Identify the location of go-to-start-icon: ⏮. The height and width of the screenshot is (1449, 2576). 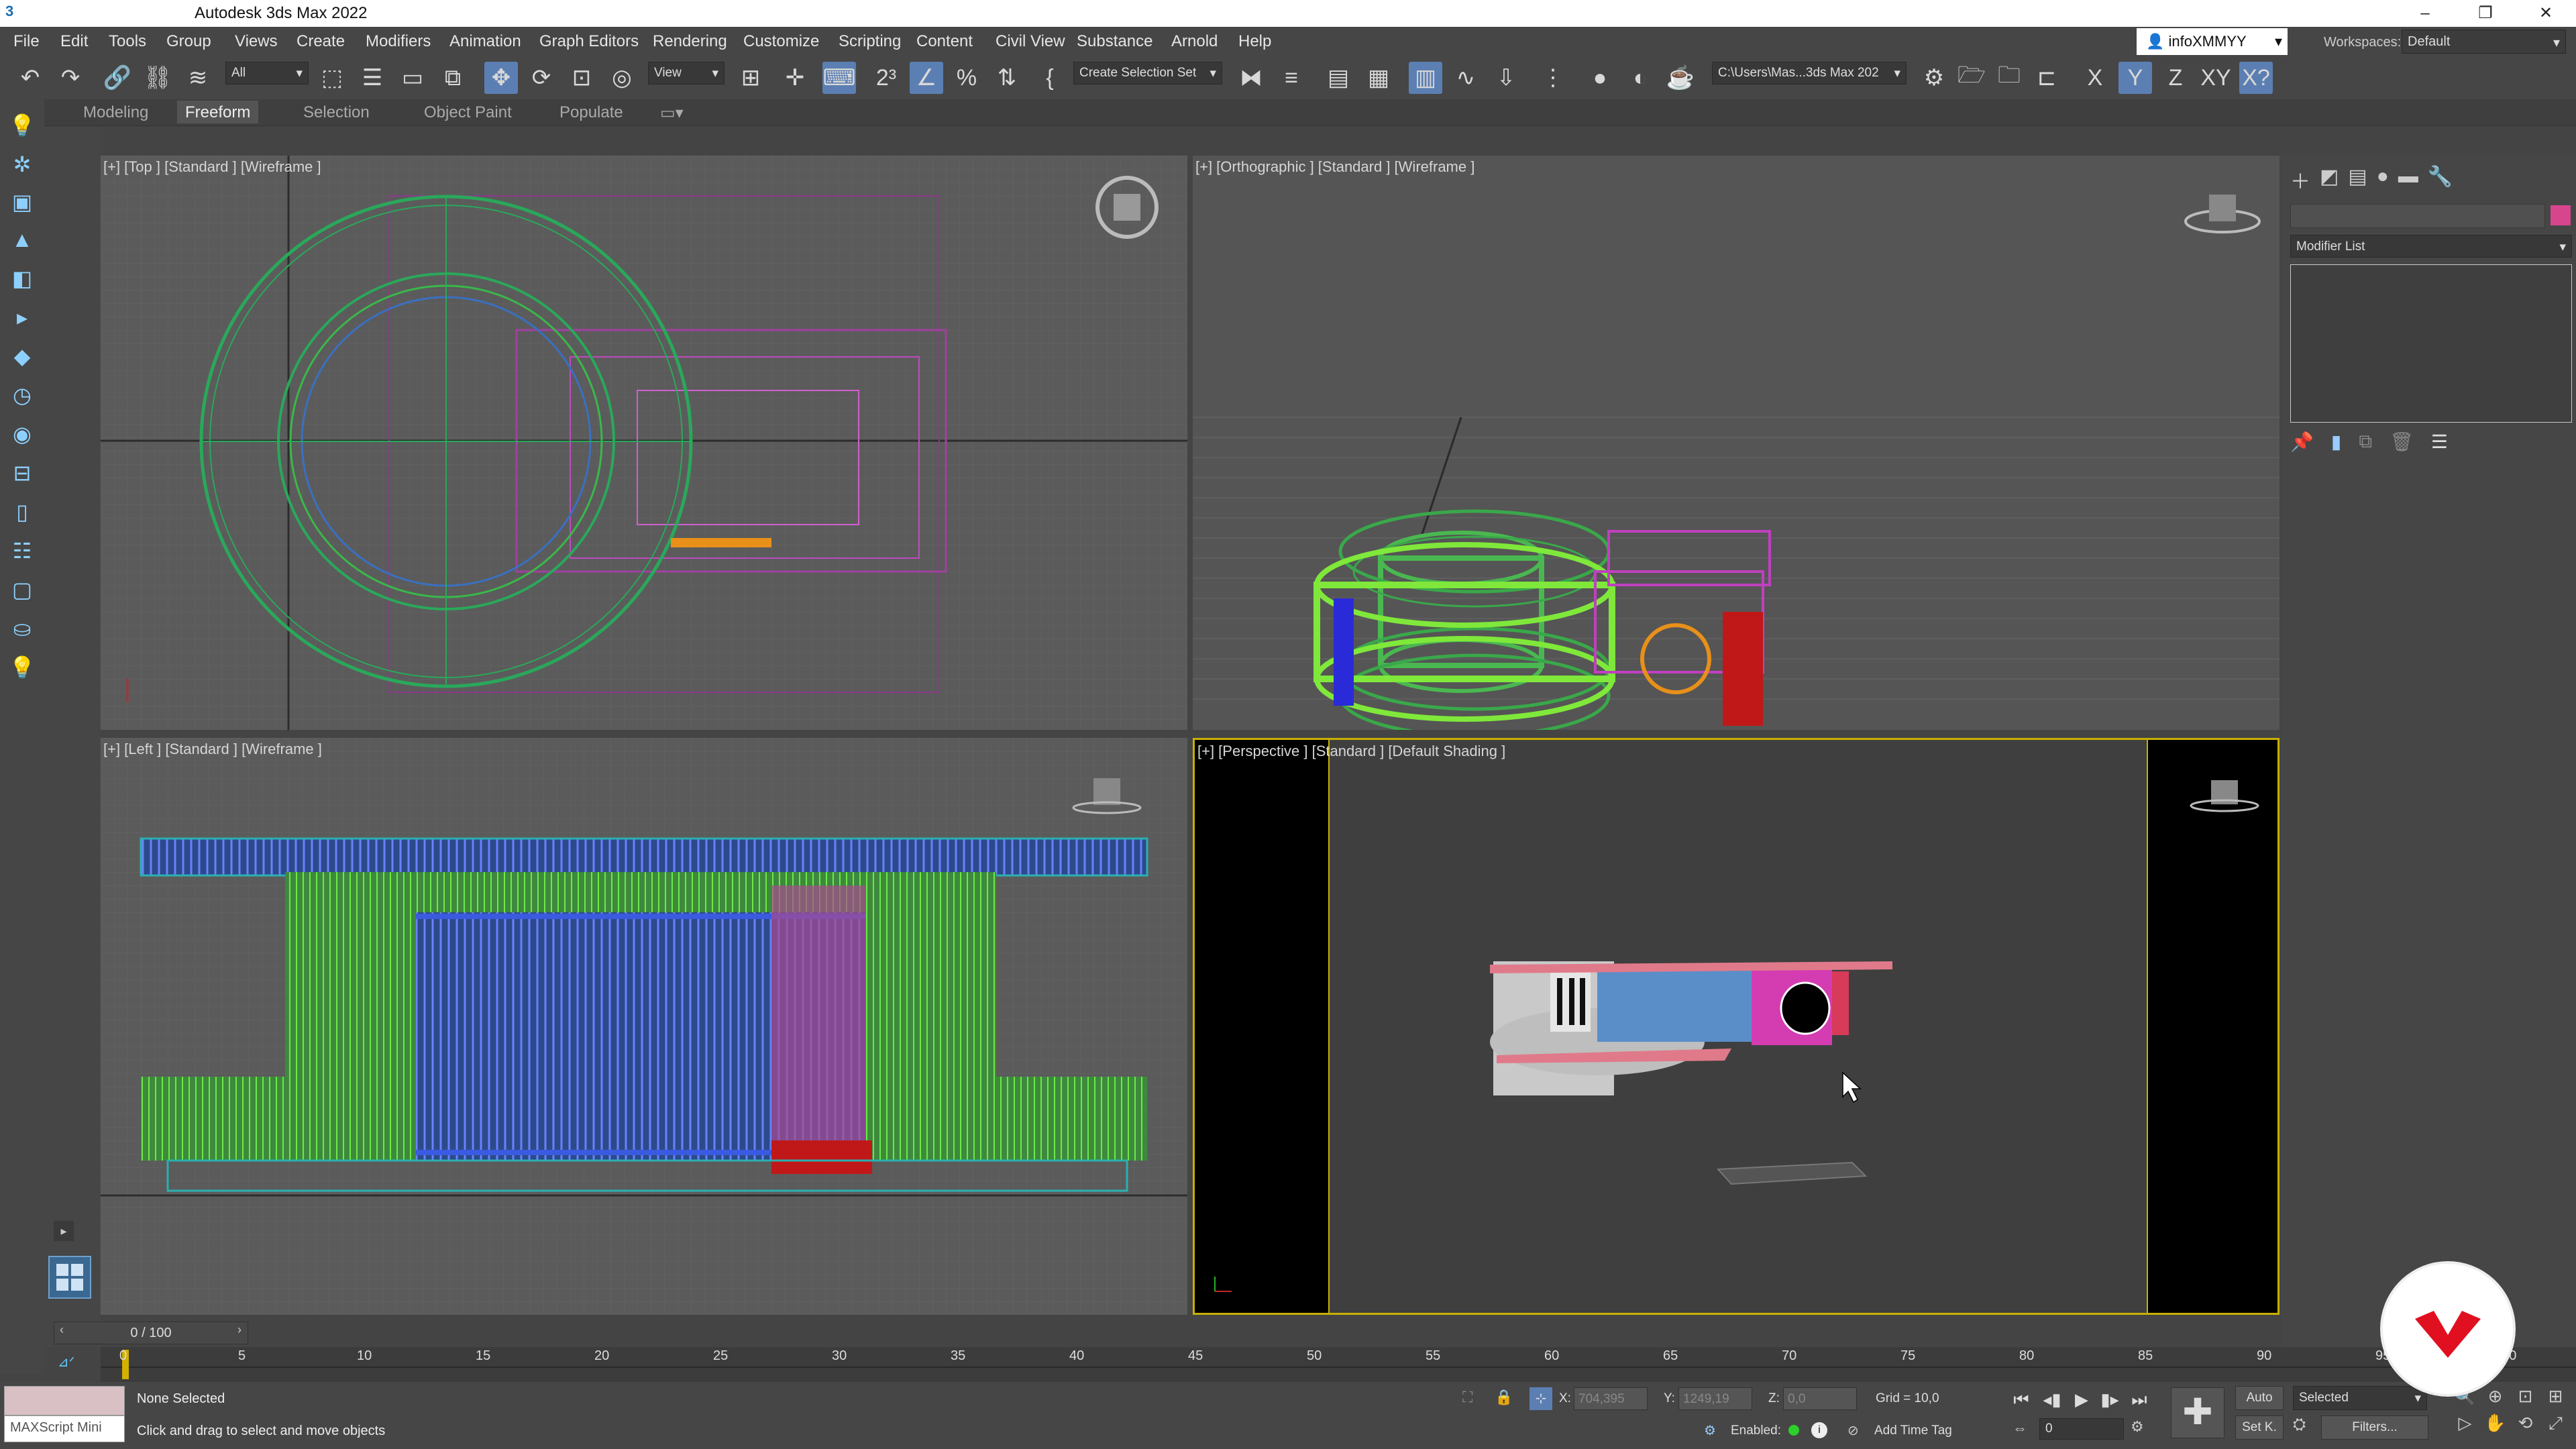
(2021, 1399).